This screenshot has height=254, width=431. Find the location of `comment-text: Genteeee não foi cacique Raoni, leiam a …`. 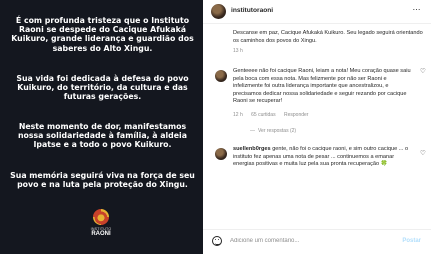

comment-text: Genteeee não foi cacique Raoni, leiam a … is located at coordinates (322, 86).